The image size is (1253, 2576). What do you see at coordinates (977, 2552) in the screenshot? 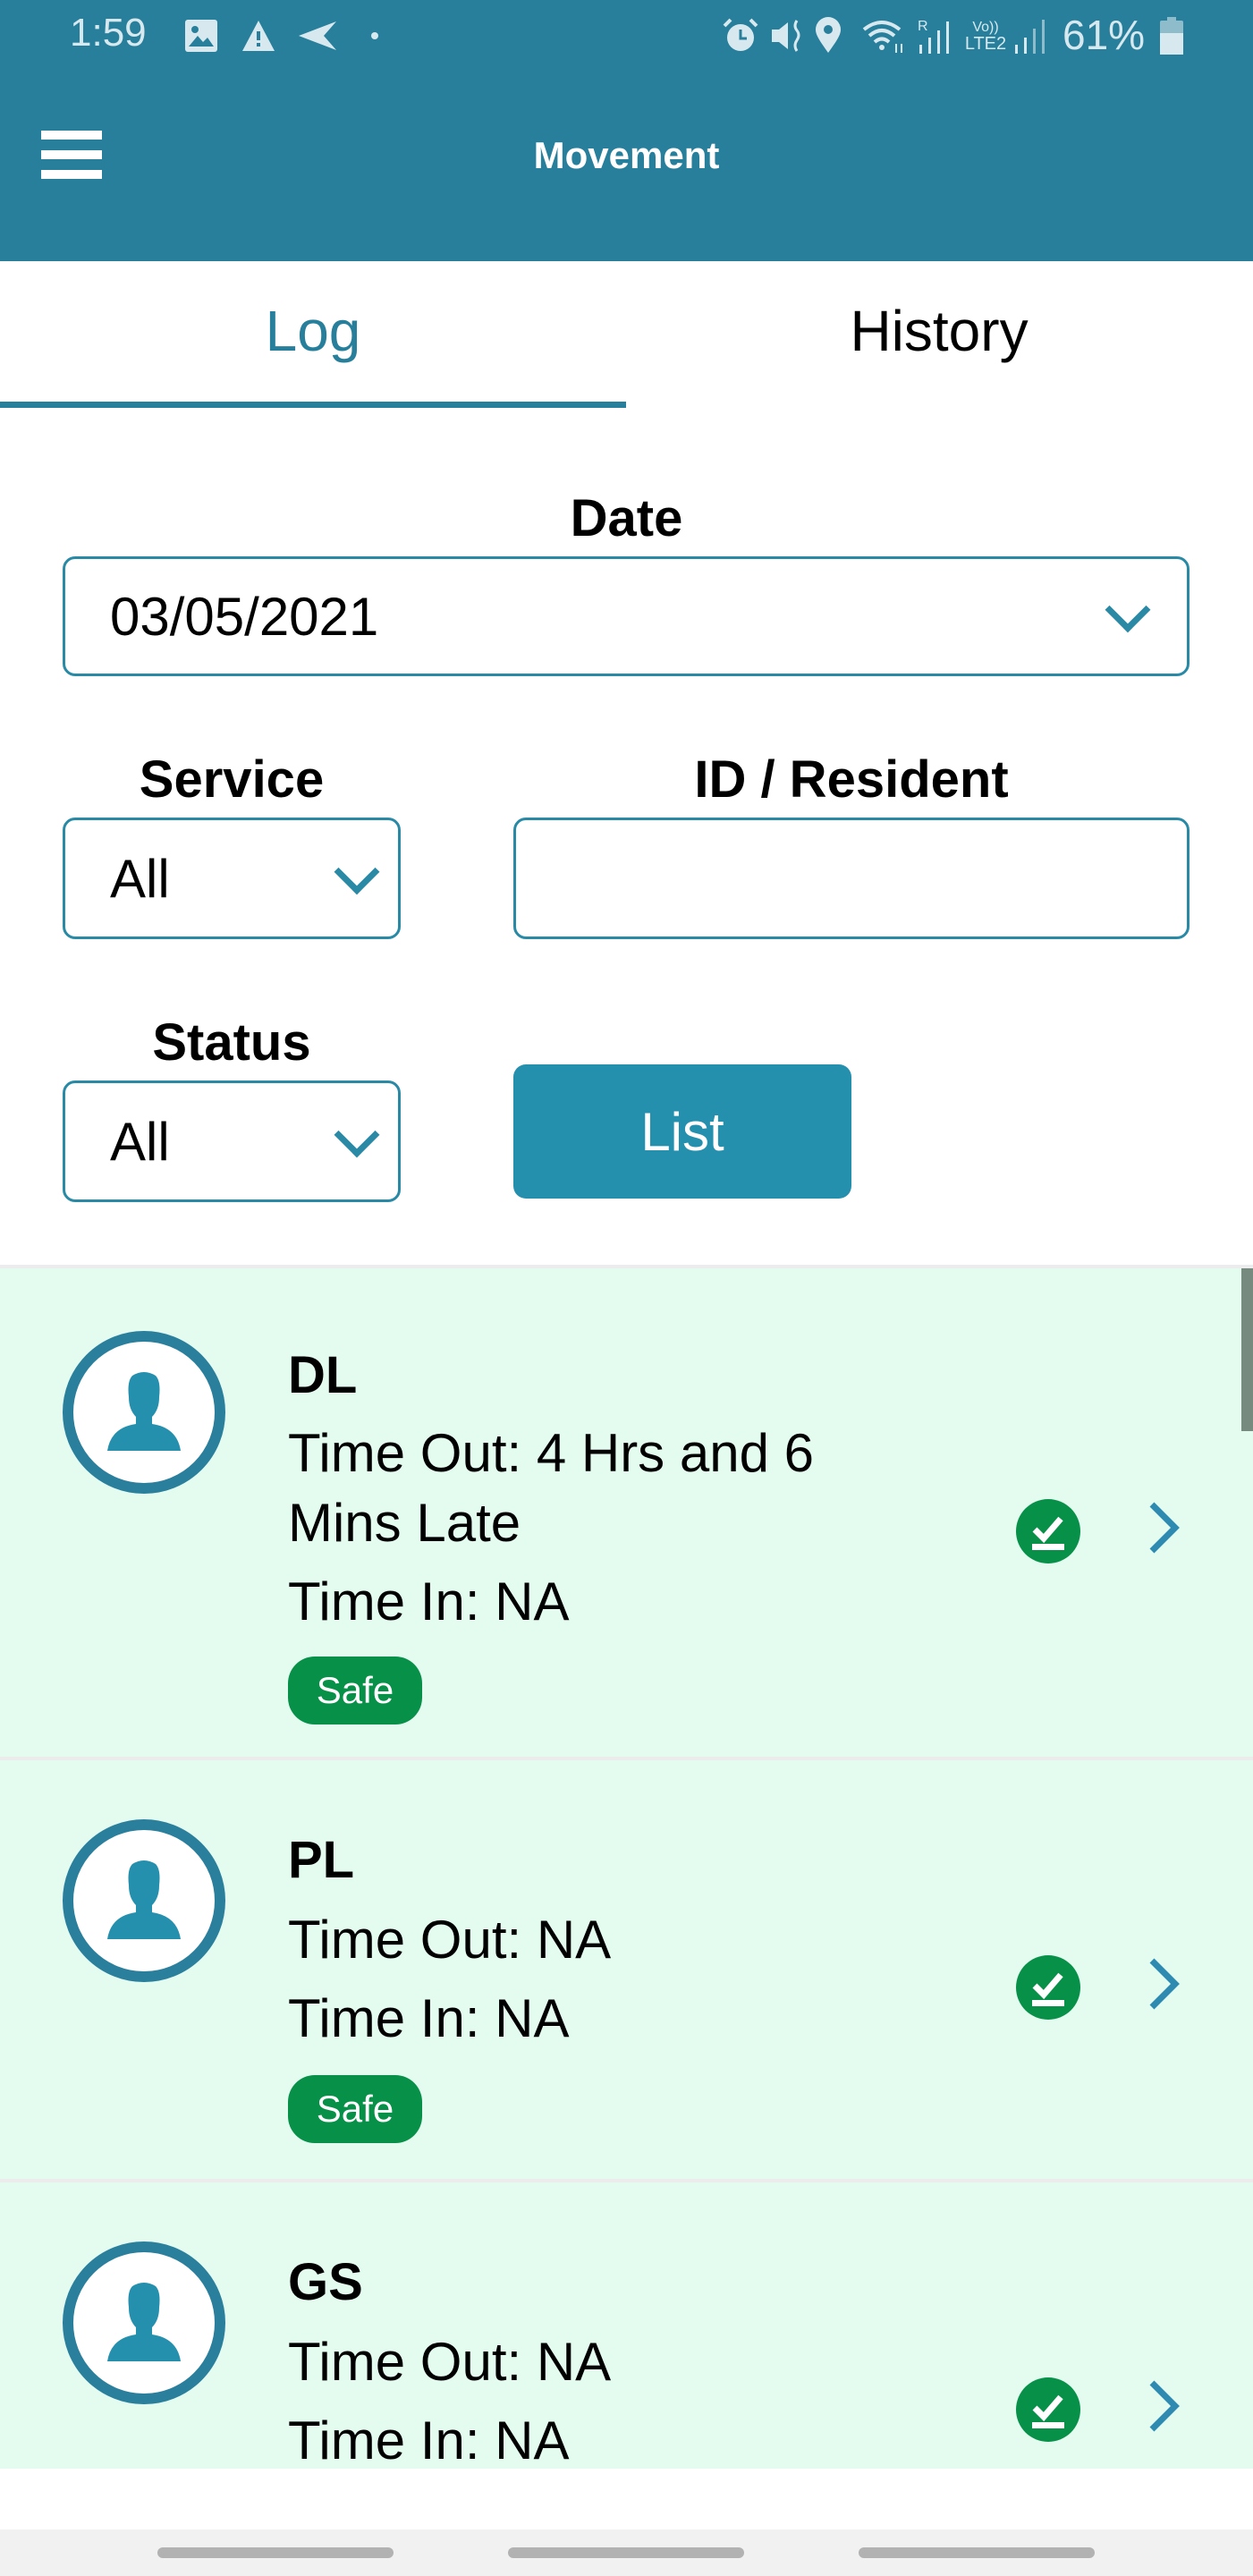
I see `nav-back-button` at bounding box center [977, 2552].